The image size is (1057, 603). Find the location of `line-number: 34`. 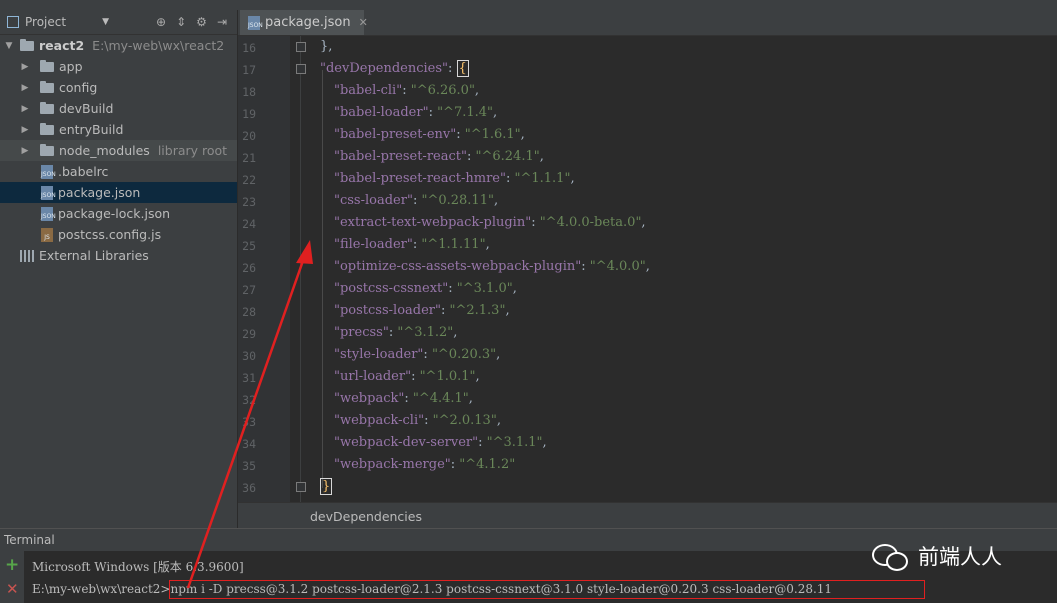

line-number: 34 is located at coordinates (249, 444).